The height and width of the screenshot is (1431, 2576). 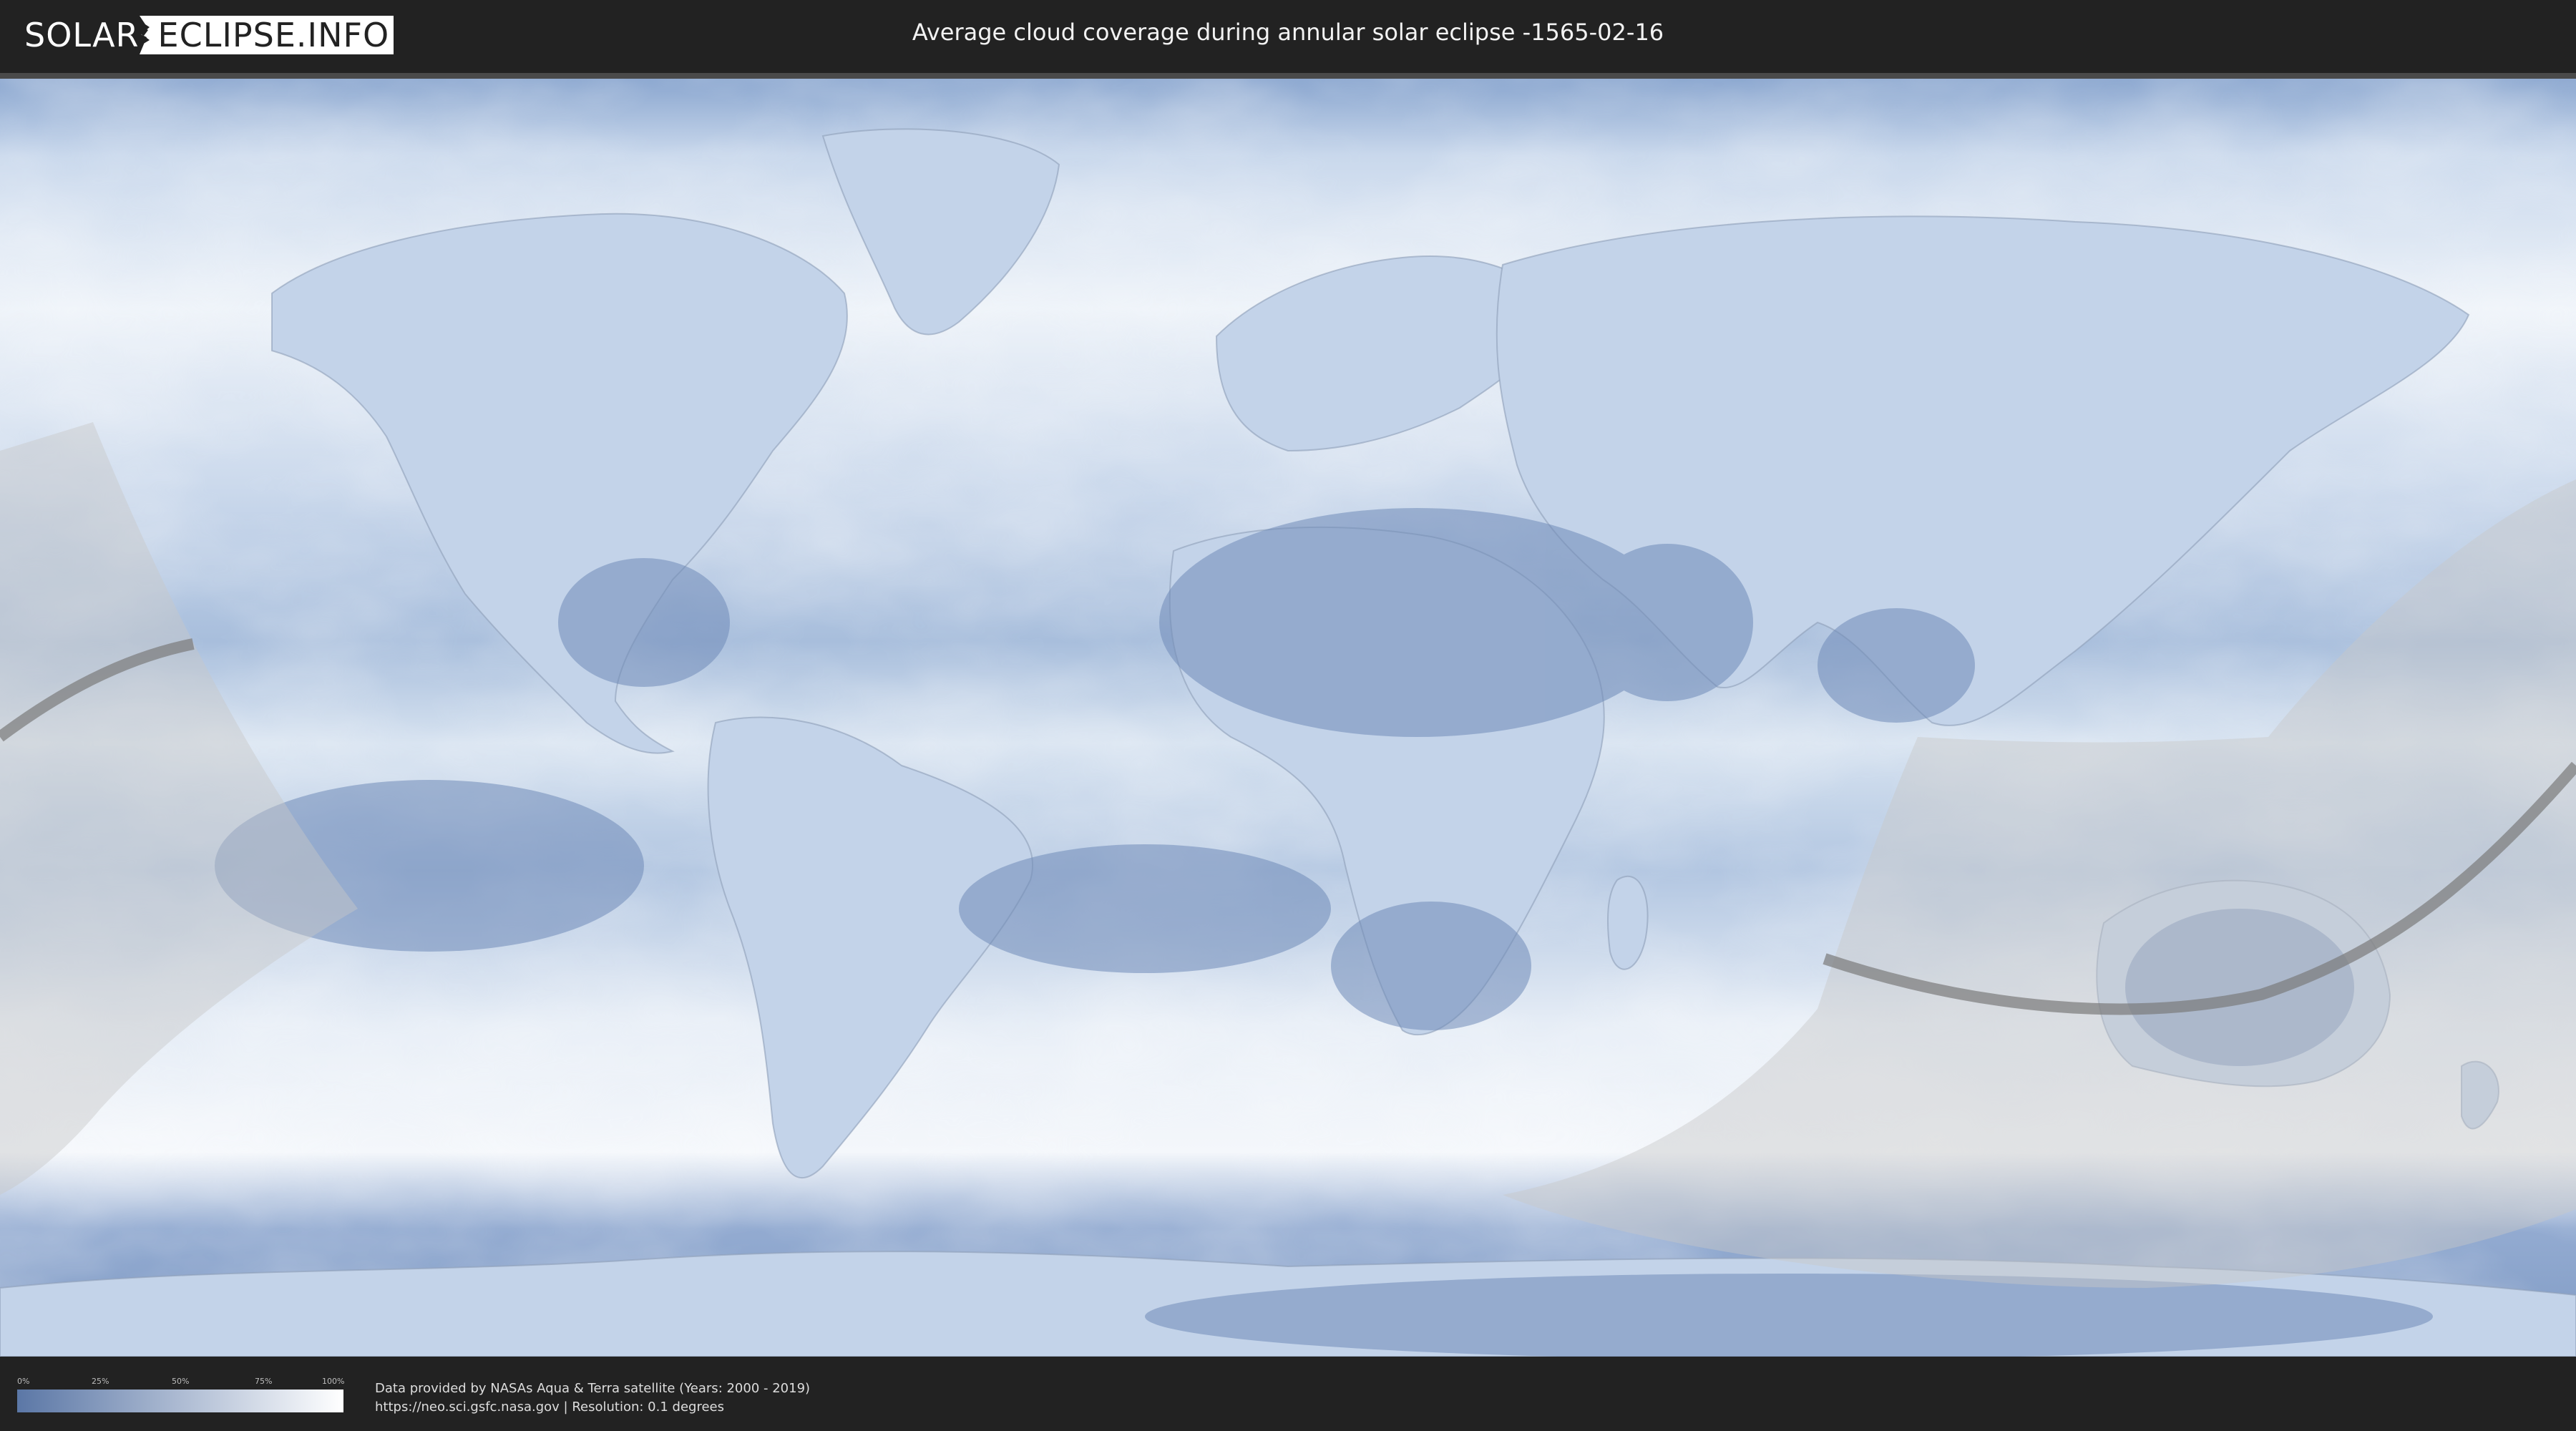 What do you see at coordinates (1789, 1315) in the screenshot?
I see `clear-antarctic-plateau` at bounding box center [1789, 1315].